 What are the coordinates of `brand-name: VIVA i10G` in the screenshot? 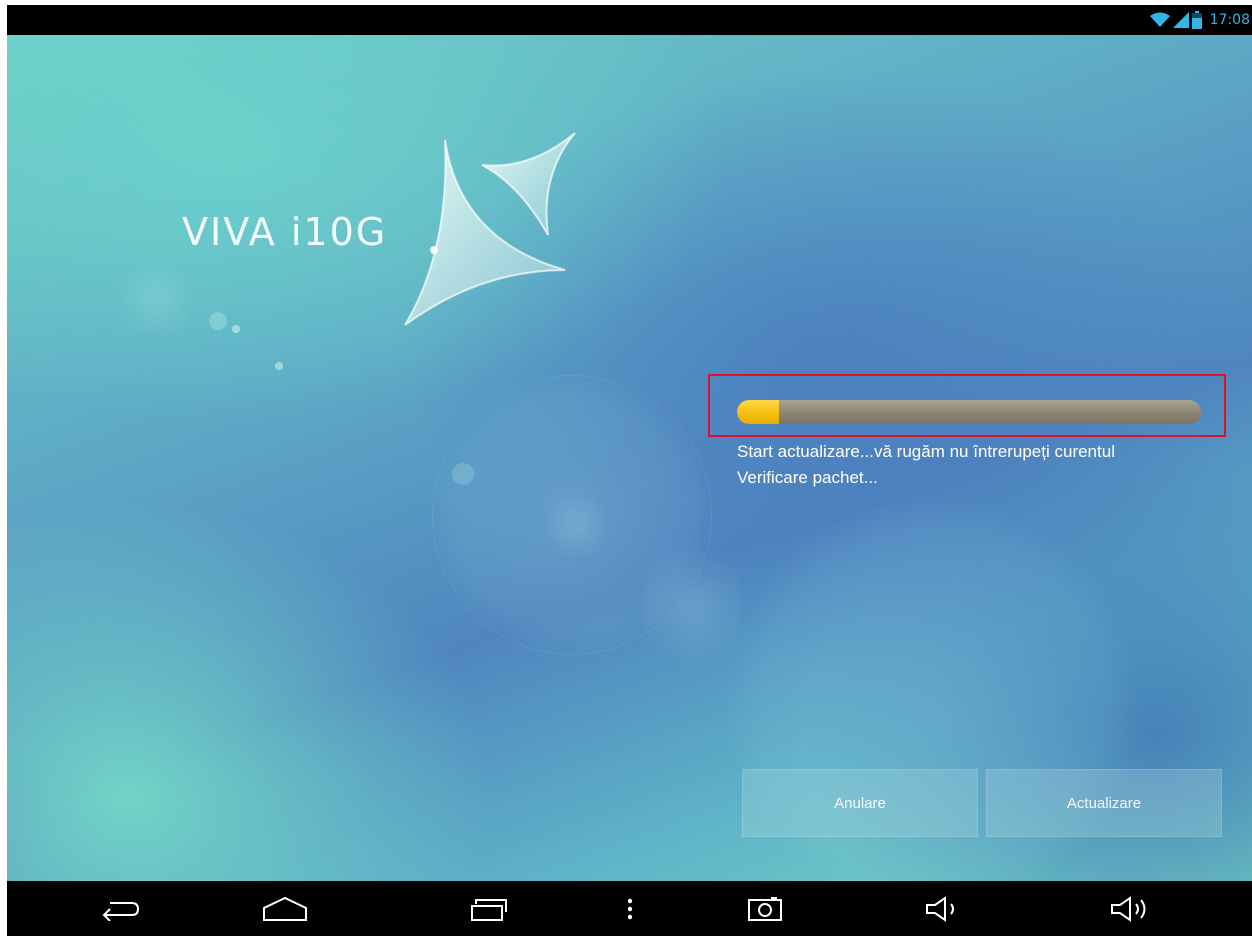 It's located at (285, 232).